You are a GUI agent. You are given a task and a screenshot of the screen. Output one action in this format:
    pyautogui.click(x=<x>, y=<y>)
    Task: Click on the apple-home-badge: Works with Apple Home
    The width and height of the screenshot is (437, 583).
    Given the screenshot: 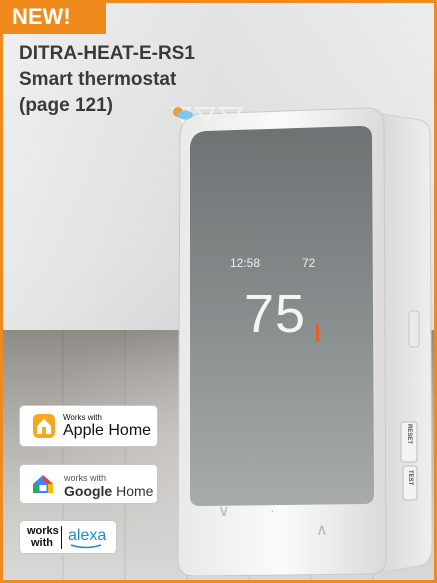 What is the action you would take?
    pyautogui.click(x=88, y=426)
    